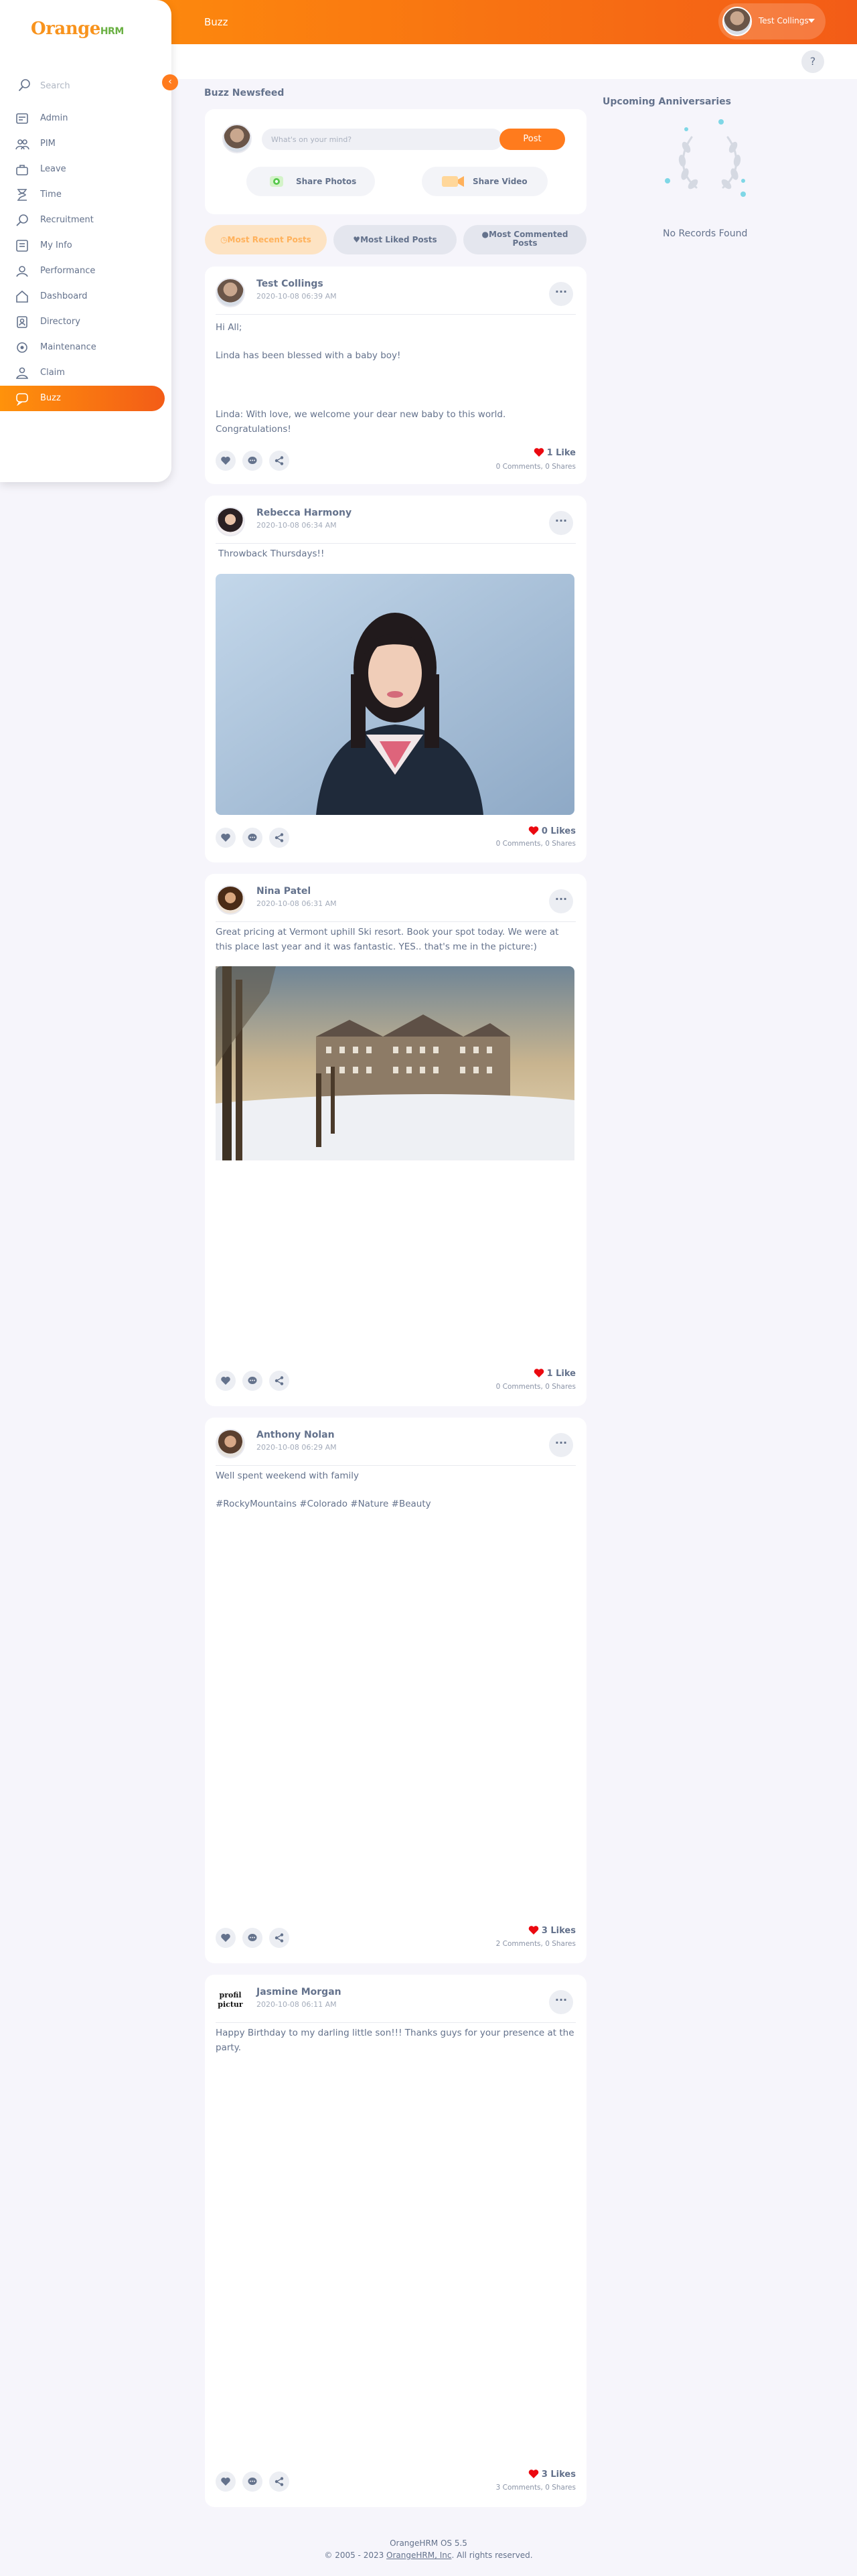 This screenshot has height=2576, width=857. I want to click on comment-icon, so click(252, 2481).